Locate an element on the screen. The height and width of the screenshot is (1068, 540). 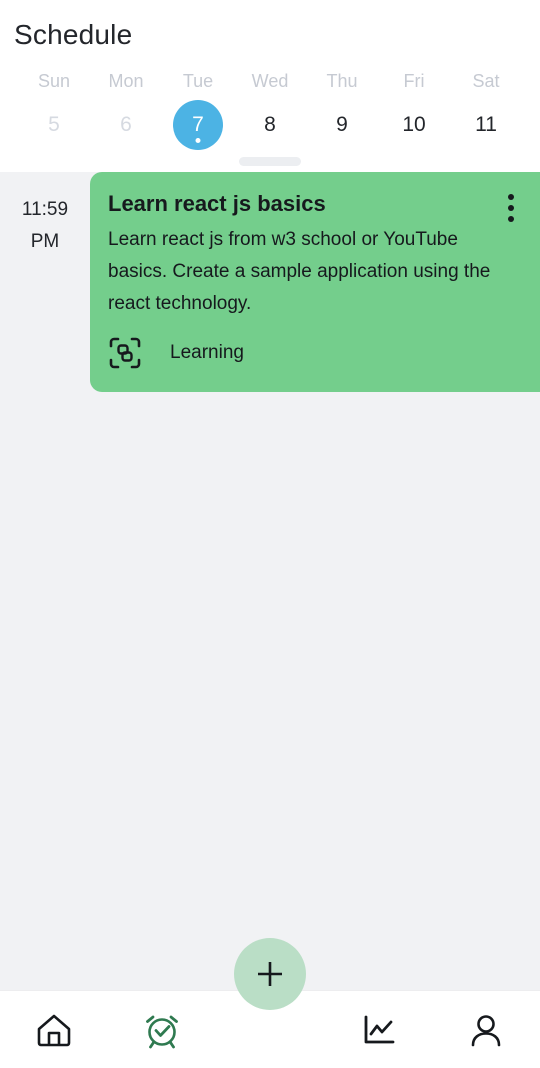
nav-item-home is located at coordinates (54, 1029).